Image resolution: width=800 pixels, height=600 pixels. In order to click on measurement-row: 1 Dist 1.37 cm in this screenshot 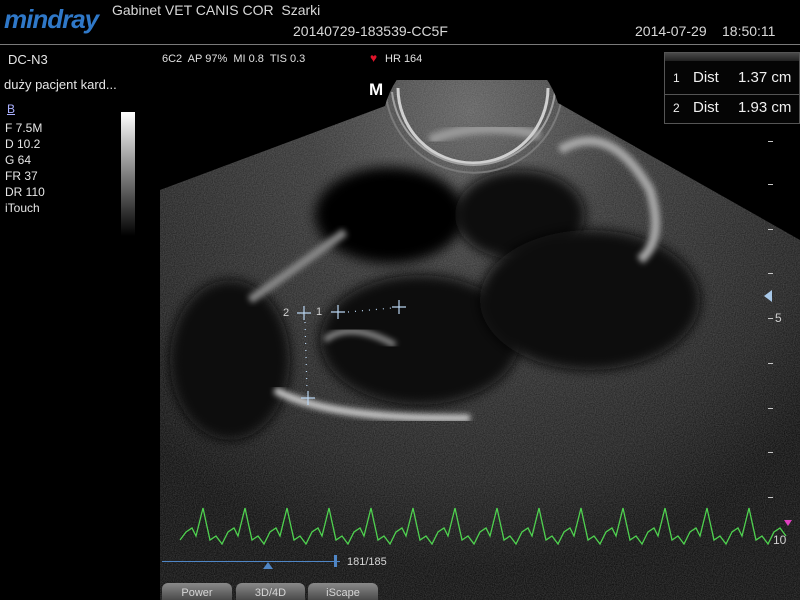, I will do `click(732, 79)`.